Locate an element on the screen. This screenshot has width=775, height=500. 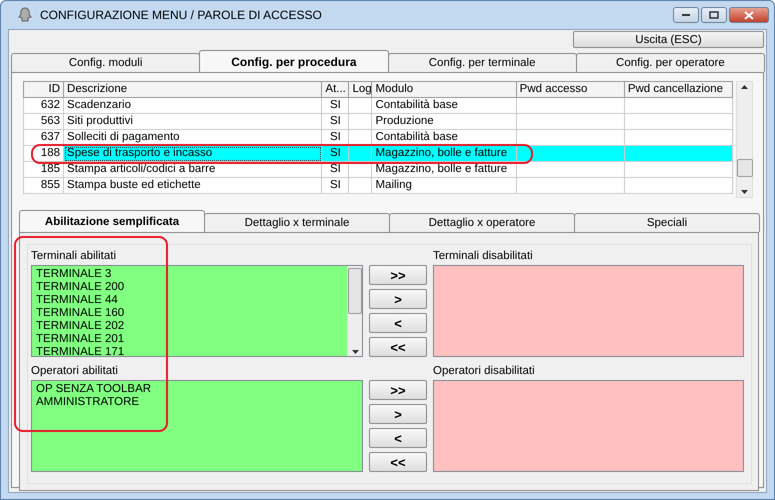
column-header: ID is located at coordinates (44, 90).